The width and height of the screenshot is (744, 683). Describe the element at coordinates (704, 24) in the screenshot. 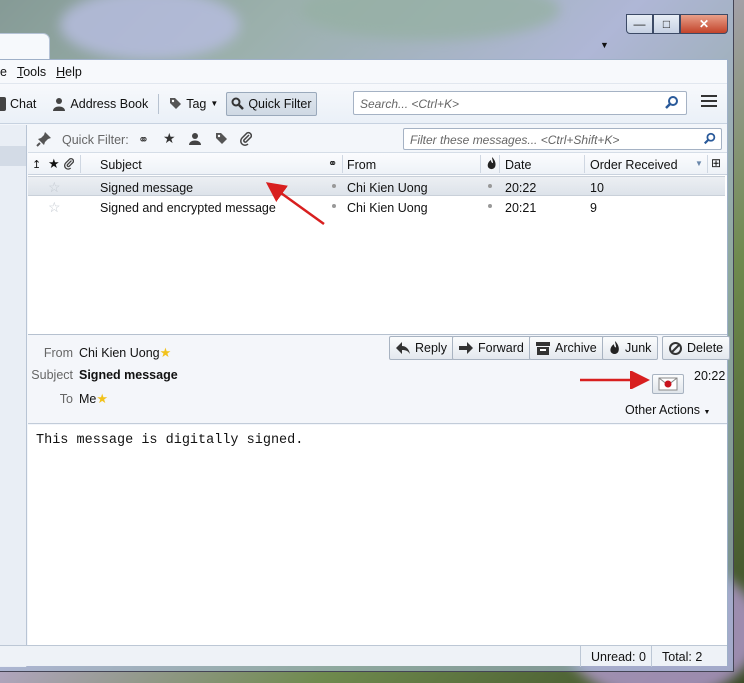

I see `close-button: ✕` at that location.